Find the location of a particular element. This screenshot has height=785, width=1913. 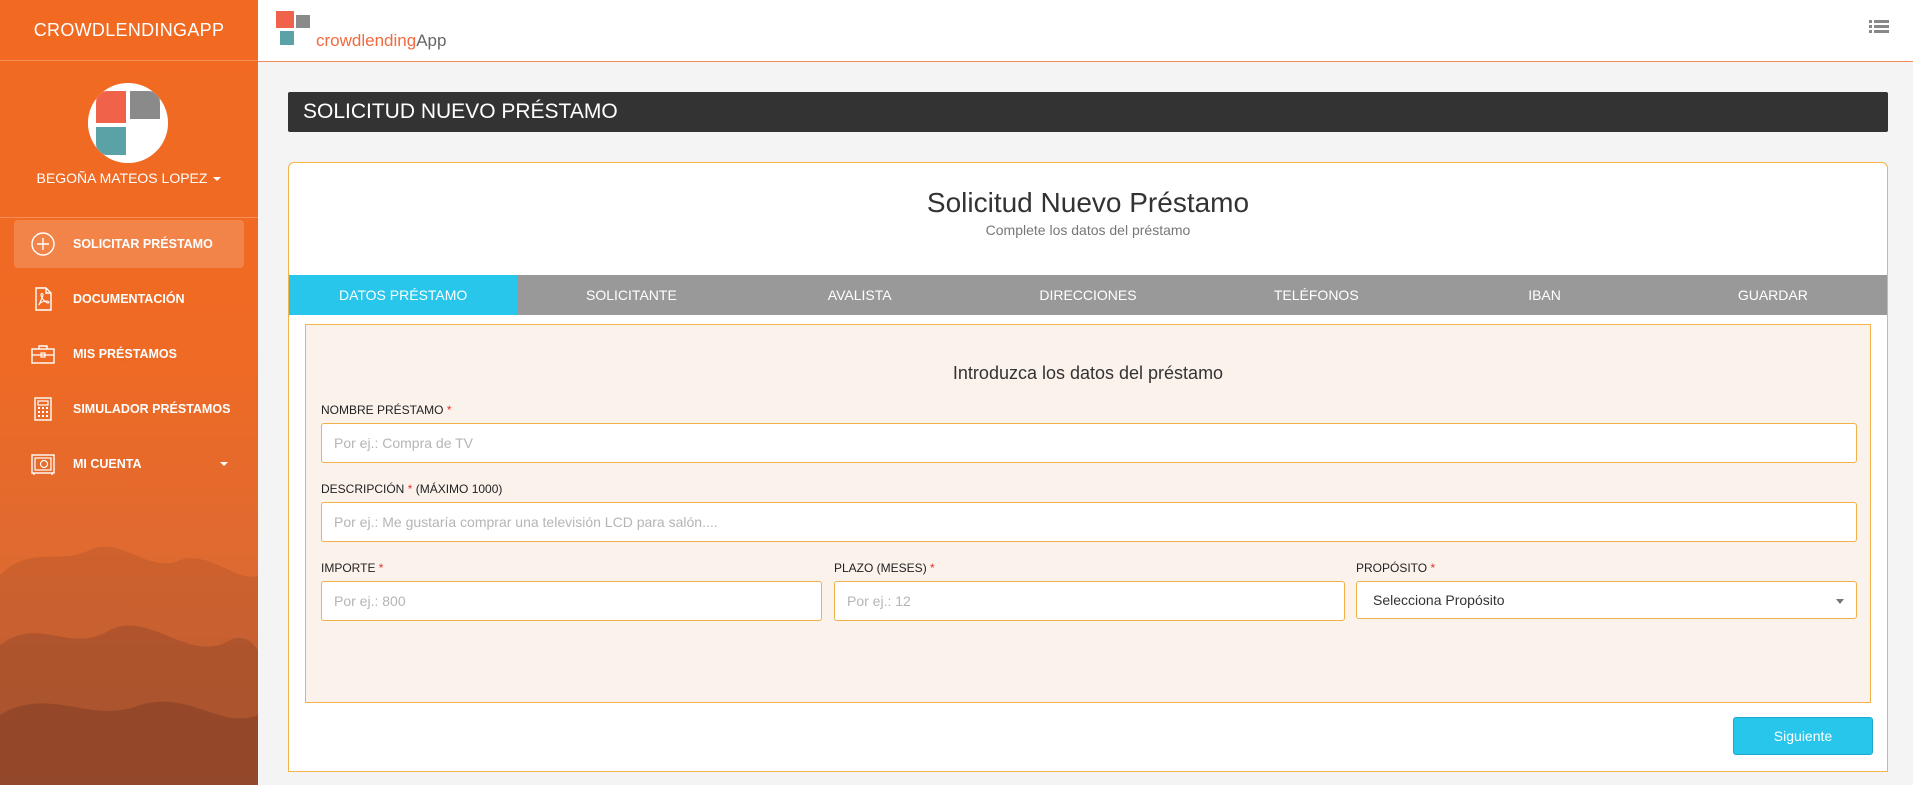

proposito-label-text: PROPÓSITO is located at coordinates (1392, 568).